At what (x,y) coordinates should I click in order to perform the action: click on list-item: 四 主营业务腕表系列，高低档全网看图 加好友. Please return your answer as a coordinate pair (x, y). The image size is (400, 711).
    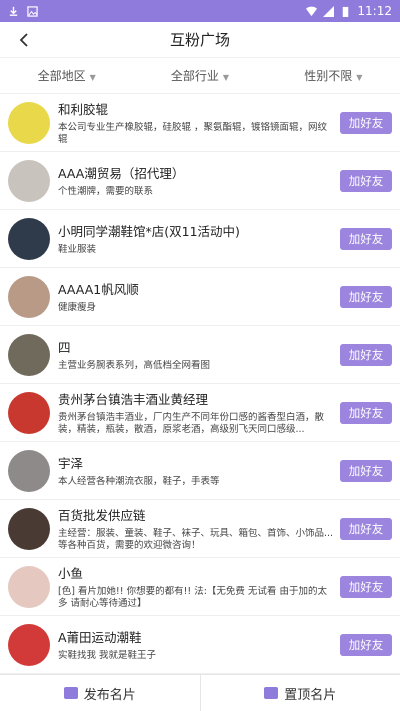
    Looking at the image, I should click on (200, 355).